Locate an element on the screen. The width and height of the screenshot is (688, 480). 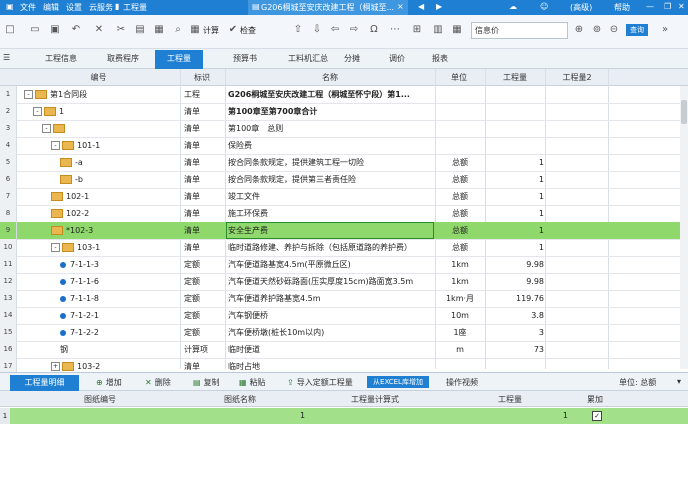
accumulate-checkbox: ✓ is located at coordinates (597, 416).